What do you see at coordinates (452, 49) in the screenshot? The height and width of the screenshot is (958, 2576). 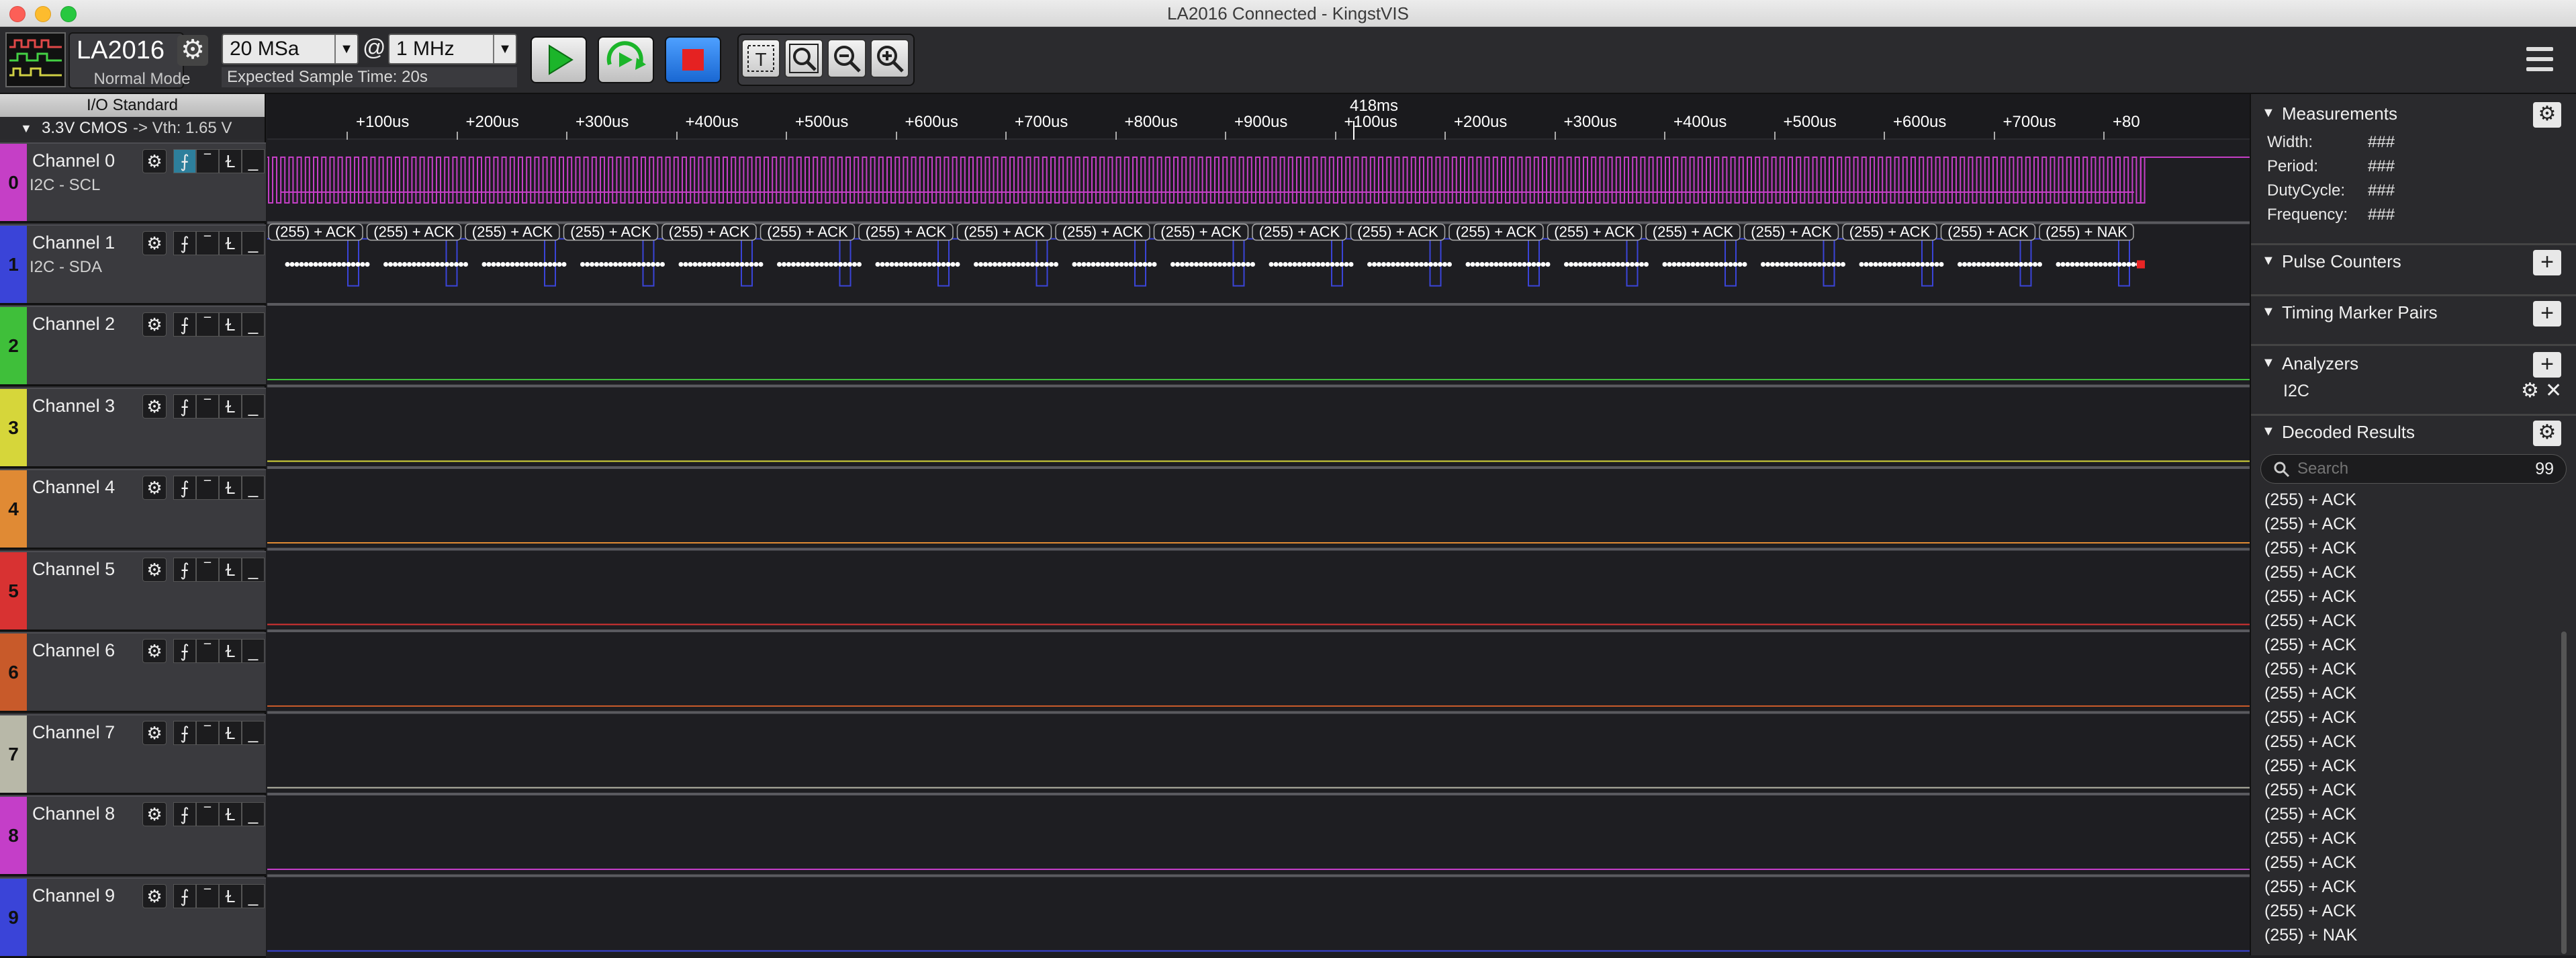 I see `sample-rate-select: 1 MHz ▼` at bounding box center [452, 49].